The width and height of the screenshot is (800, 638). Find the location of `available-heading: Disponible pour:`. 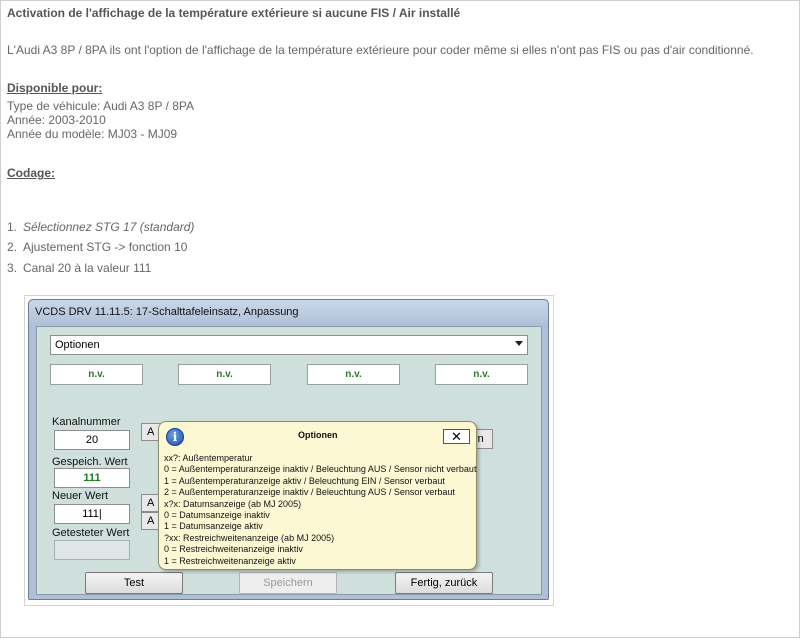

available-heading: Disponible pour: is located at coordinates (55, 88).